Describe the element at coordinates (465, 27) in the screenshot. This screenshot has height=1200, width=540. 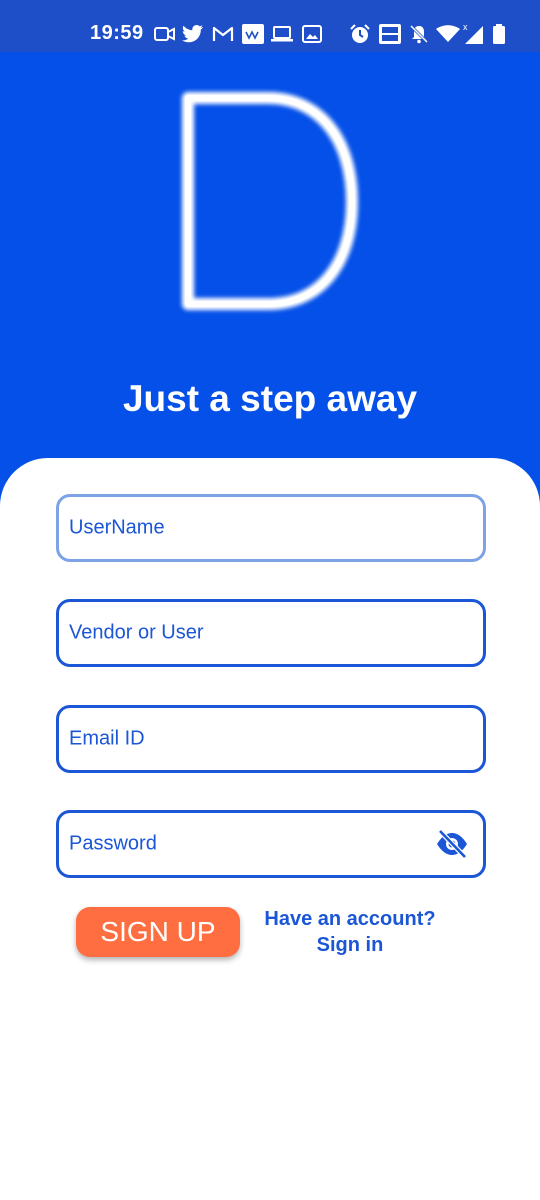
I see `svg-text: x` at that location.